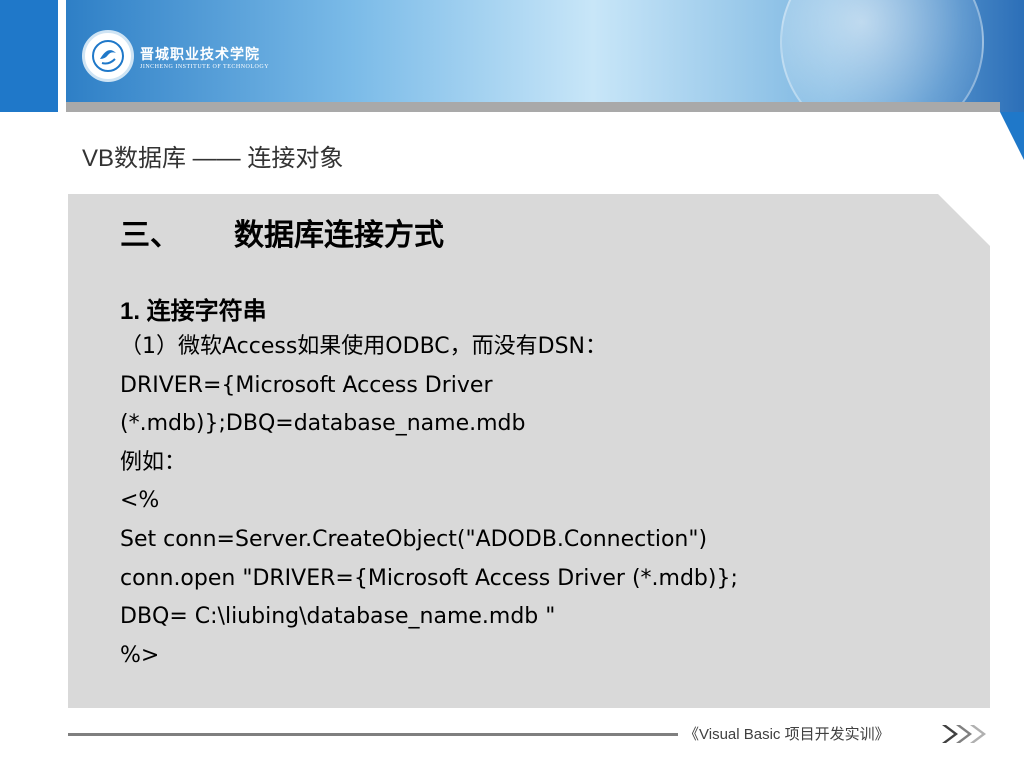 This screenshot has width=1024, height=768. I want to click on school-name-english: JINCHENG INSTITUTE OF TECHNOLOGY, so click(205, 67).